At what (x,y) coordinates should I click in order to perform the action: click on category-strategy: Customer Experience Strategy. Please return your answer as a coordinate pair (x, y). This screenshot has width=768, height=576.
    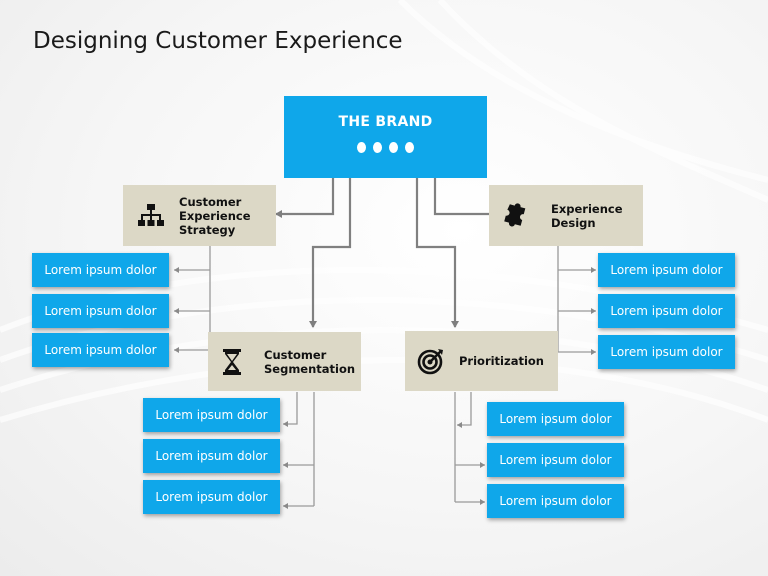
    Looking at the image, I should click on (199, 215).